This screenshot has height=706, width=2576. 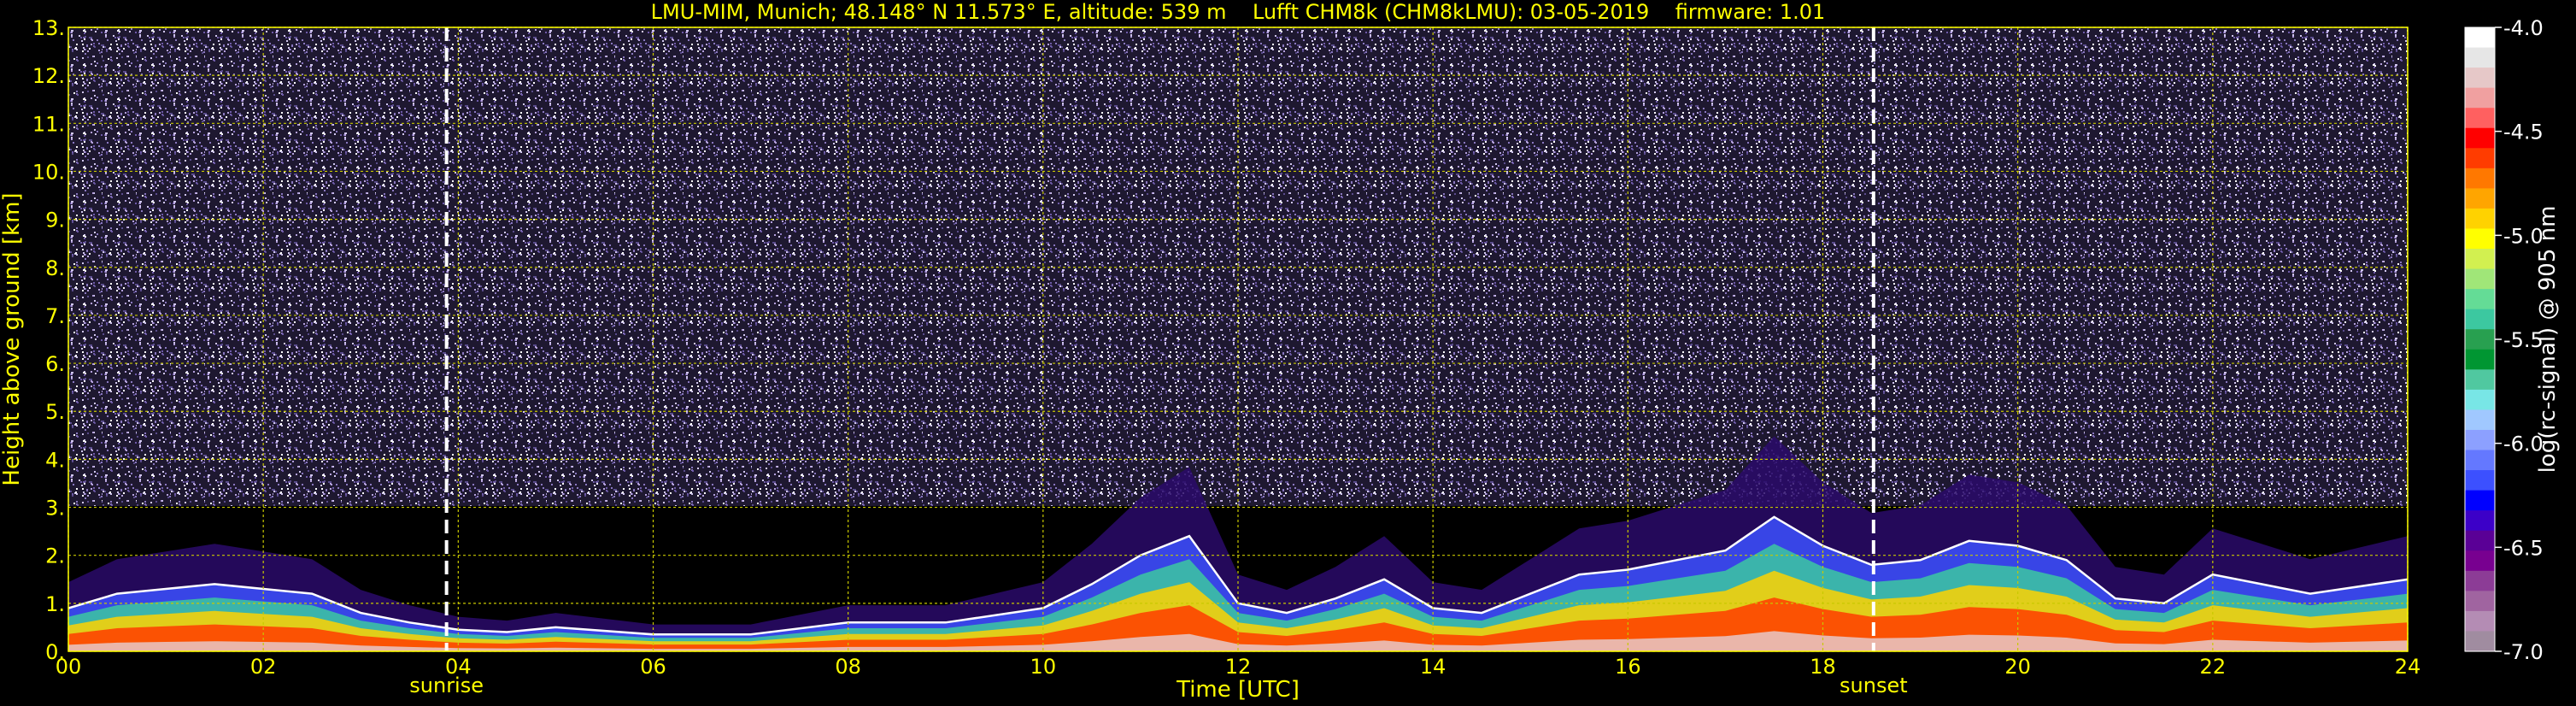 I want to click on x-tick-label: 02, so click(x=263, y=667).